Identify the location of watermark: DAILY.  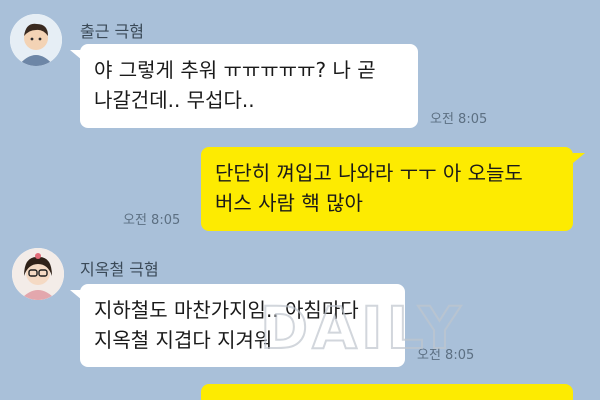
(362, 328).